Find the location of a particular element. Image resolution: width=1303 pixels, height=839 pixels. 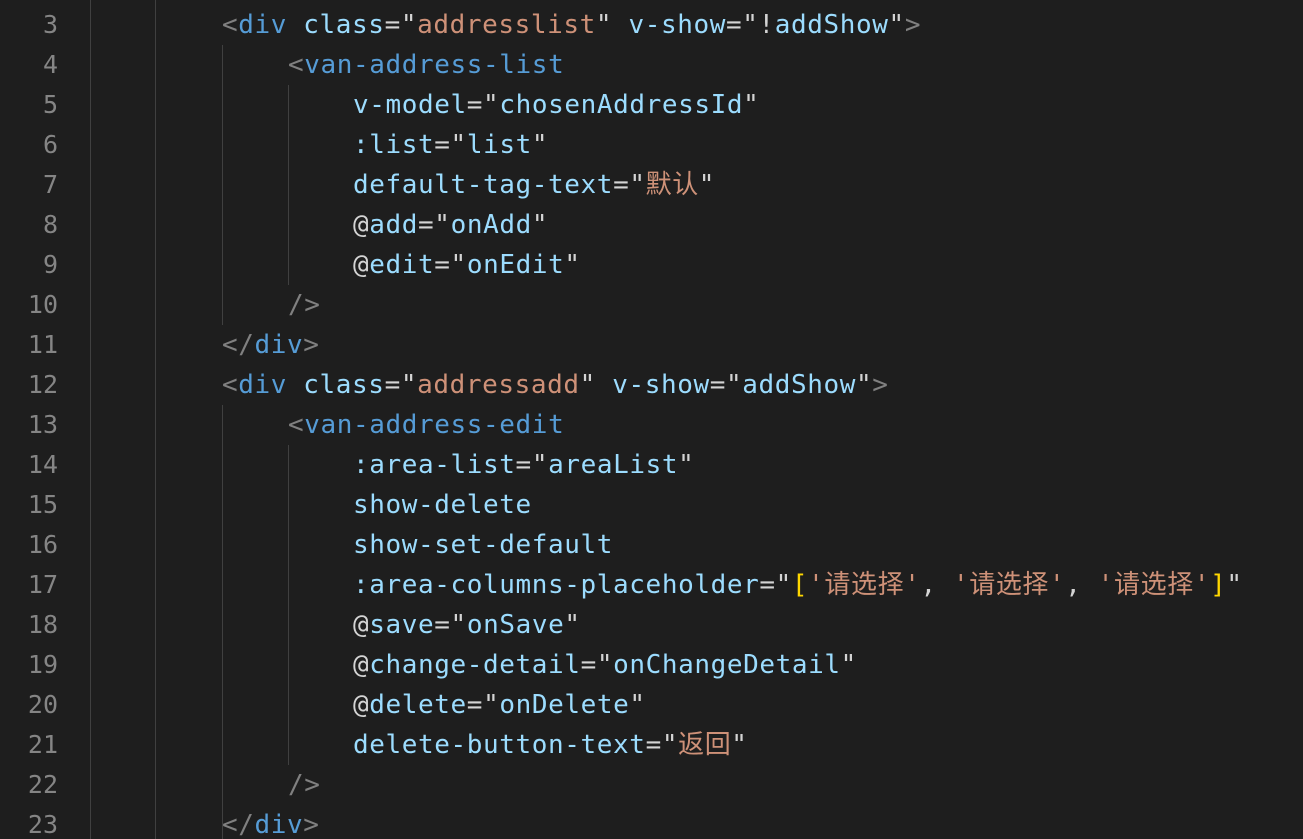

line-code: show-delete is located at coordinates (442, 505).